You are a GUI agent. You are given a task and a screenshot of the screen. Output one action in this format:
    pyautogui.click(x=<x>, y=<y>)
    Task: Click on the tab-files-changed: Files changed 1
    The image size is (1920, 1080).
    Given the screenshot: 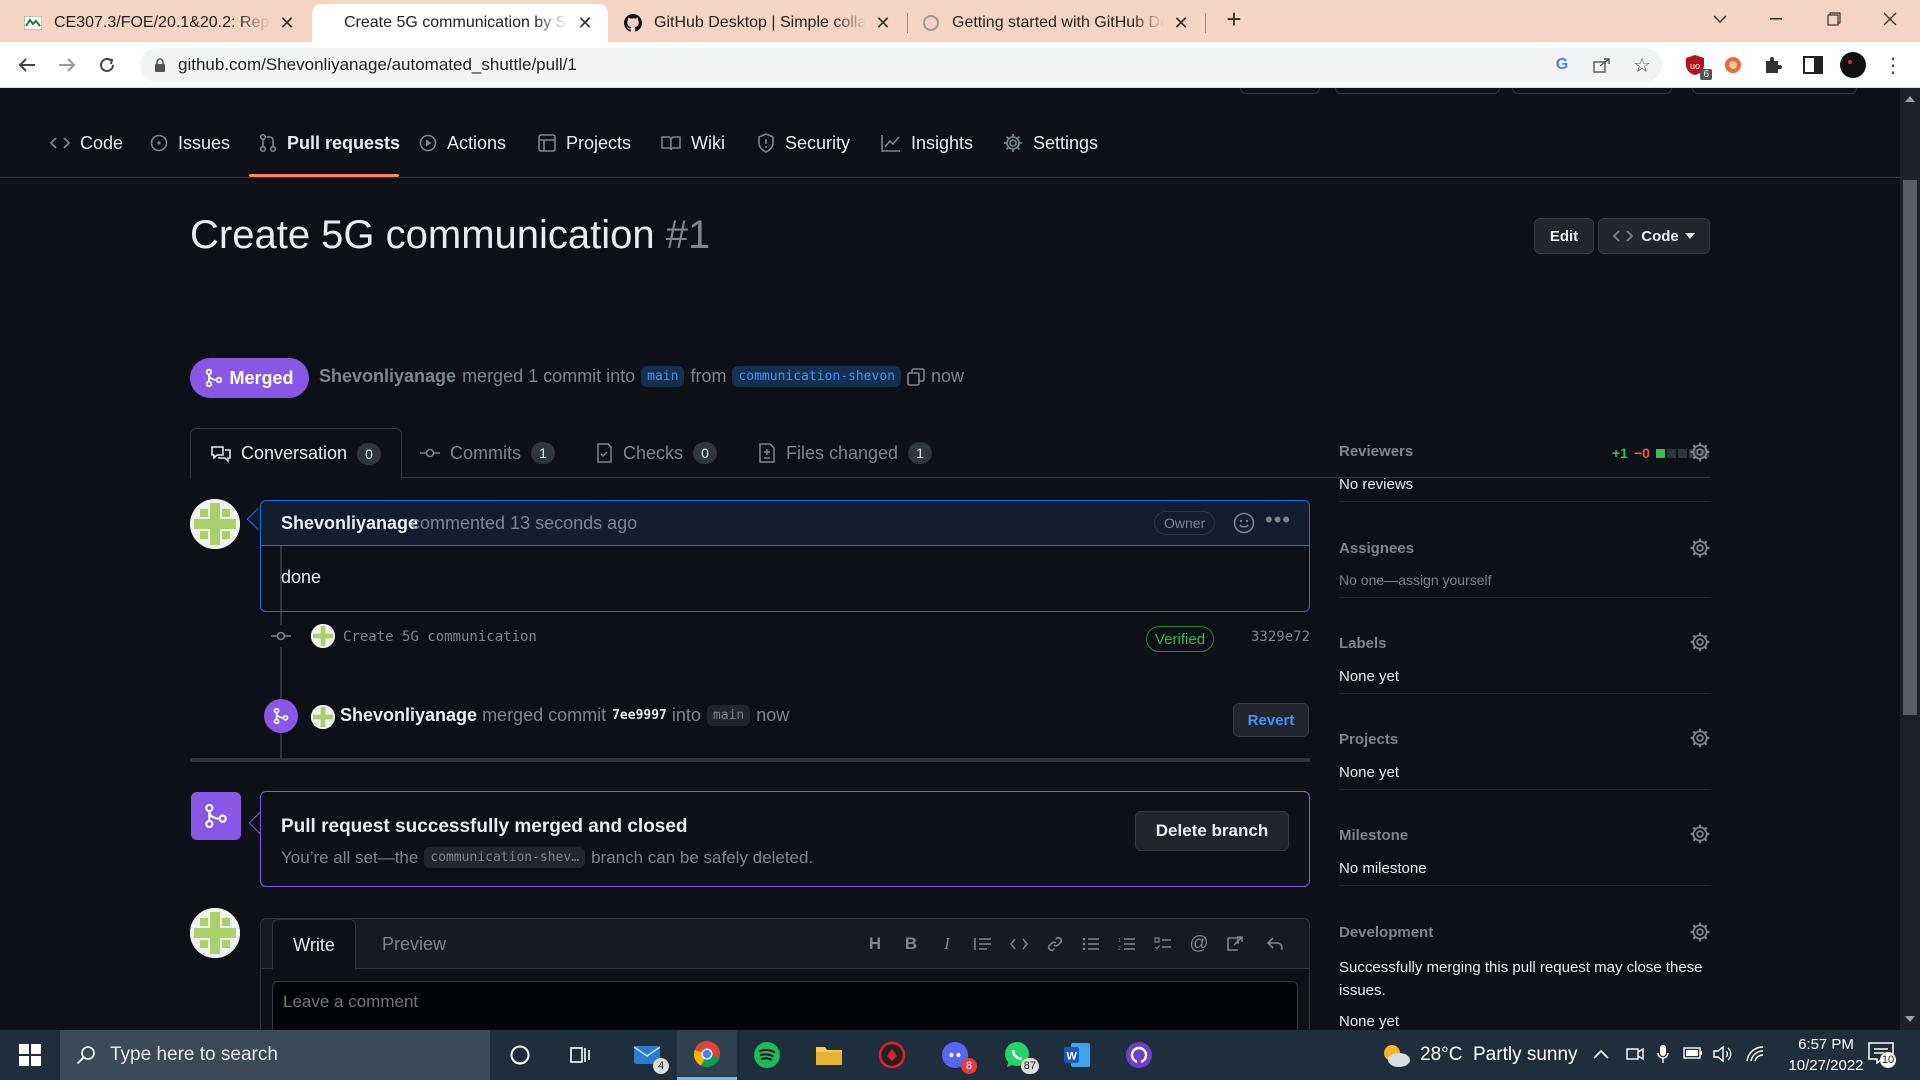 What is the action you would take?
    pyautogui.click(x=845, y=453)
    